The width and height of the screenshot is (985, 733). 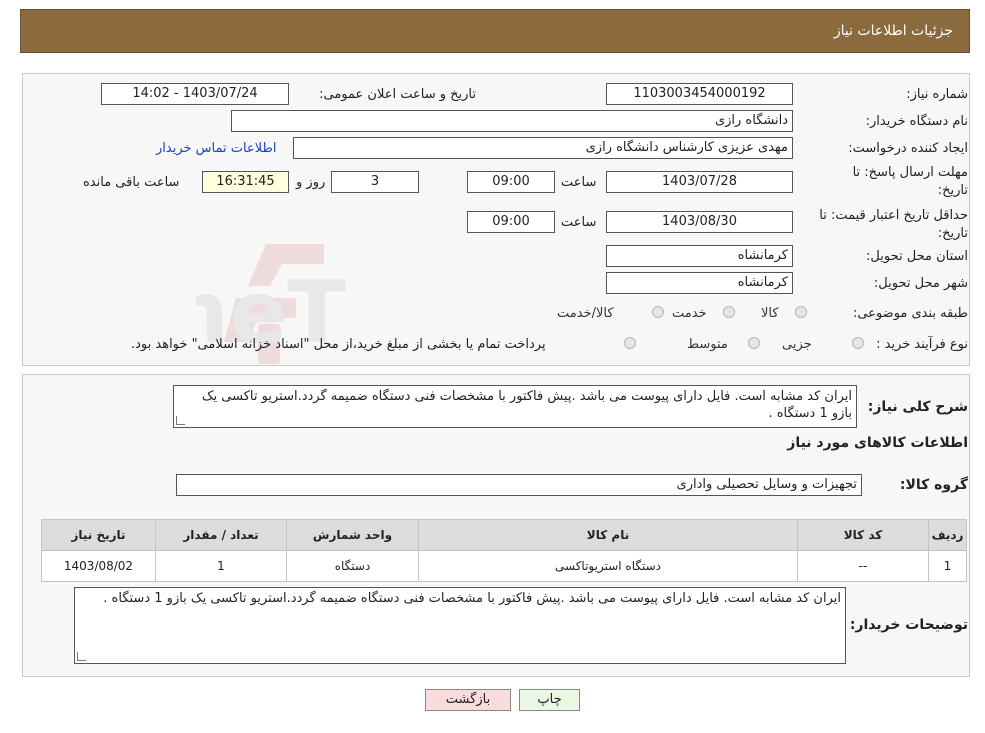 What do you see at coordinates (689, 313) in the screenshot?
I see `category-option-service: خدمت` at bounding box center [689, 313].